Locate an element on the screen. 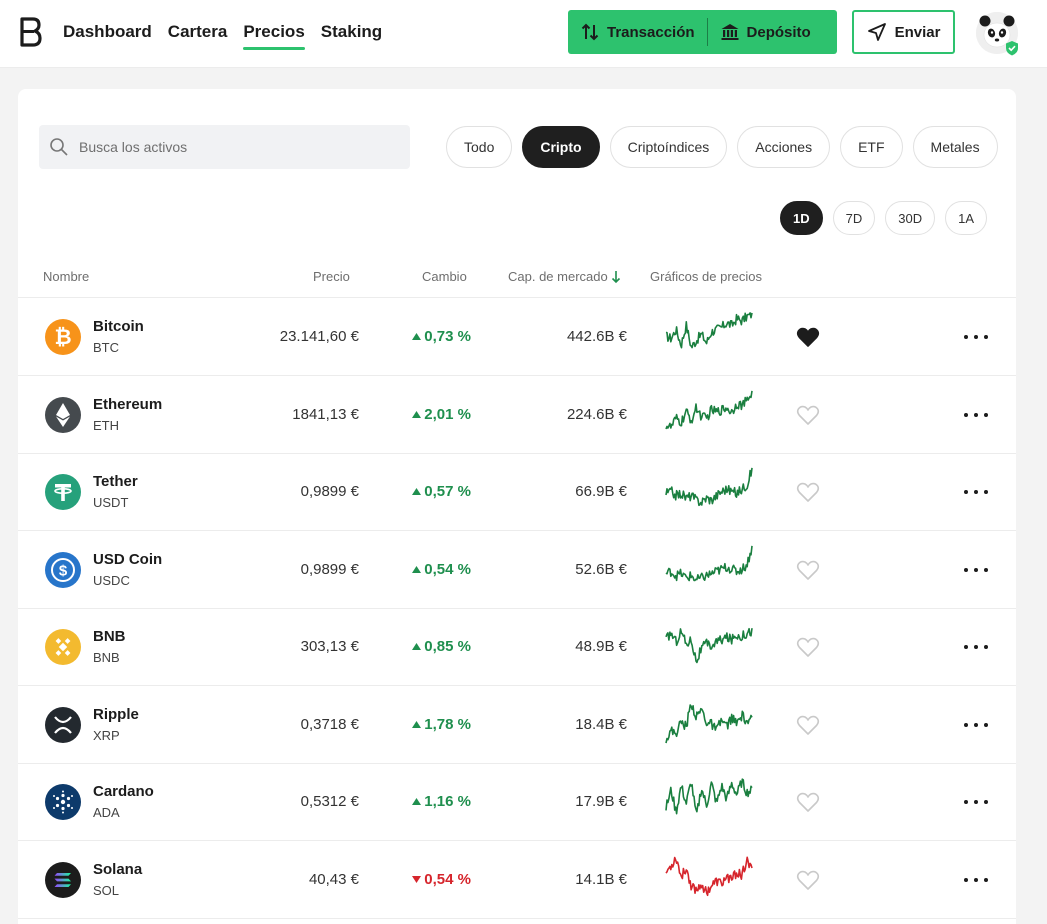 This screenshot has height=924, width=1047. transaction-label: Transacción is located at coordinates (651, 32).